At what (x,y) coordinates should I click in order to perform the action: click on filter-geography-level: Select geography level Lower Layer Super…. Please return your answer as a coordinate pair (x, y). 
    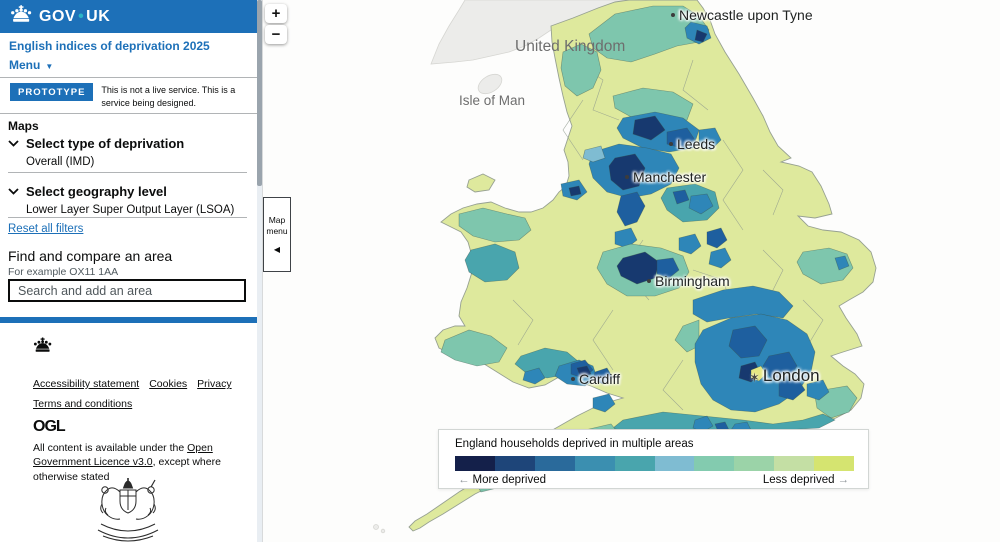
    Looking at the image, I should click on (121, 200).